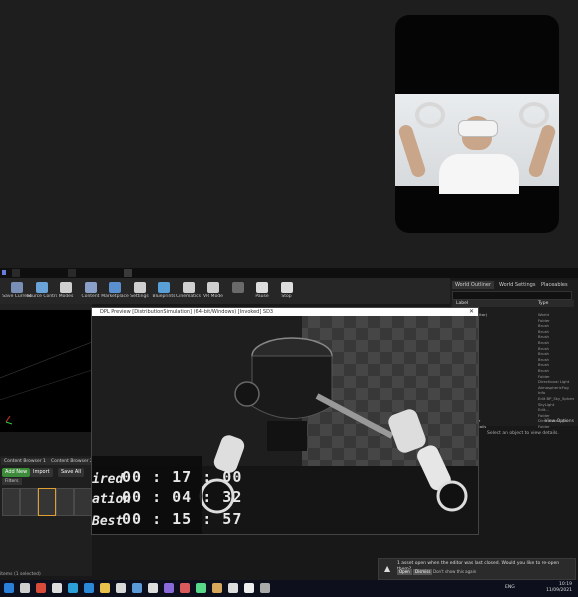 This screenshot has width=578, height=597. Describe the element at coordinates (523, 433) in the screenshot. I see `details-empty-message: Select an object to view details.` at that location.